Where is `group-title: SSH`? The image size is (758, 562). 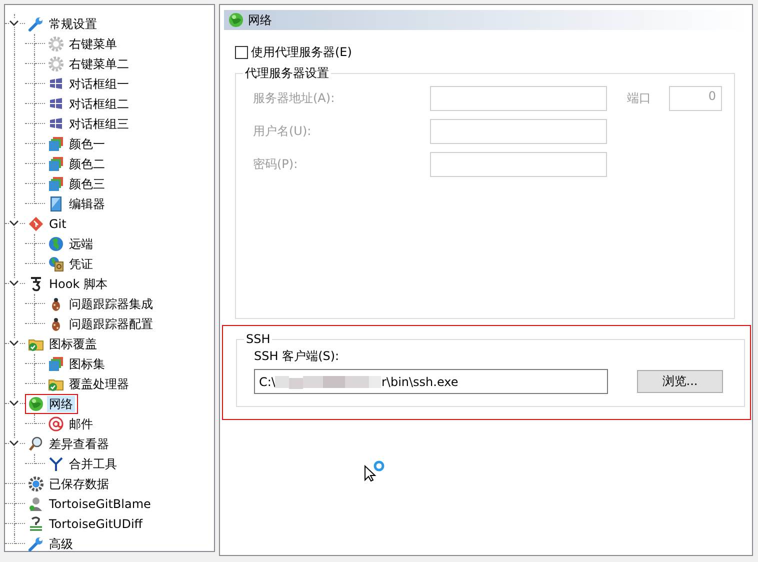
group-title: SSH is located at coordinates (258, 339).